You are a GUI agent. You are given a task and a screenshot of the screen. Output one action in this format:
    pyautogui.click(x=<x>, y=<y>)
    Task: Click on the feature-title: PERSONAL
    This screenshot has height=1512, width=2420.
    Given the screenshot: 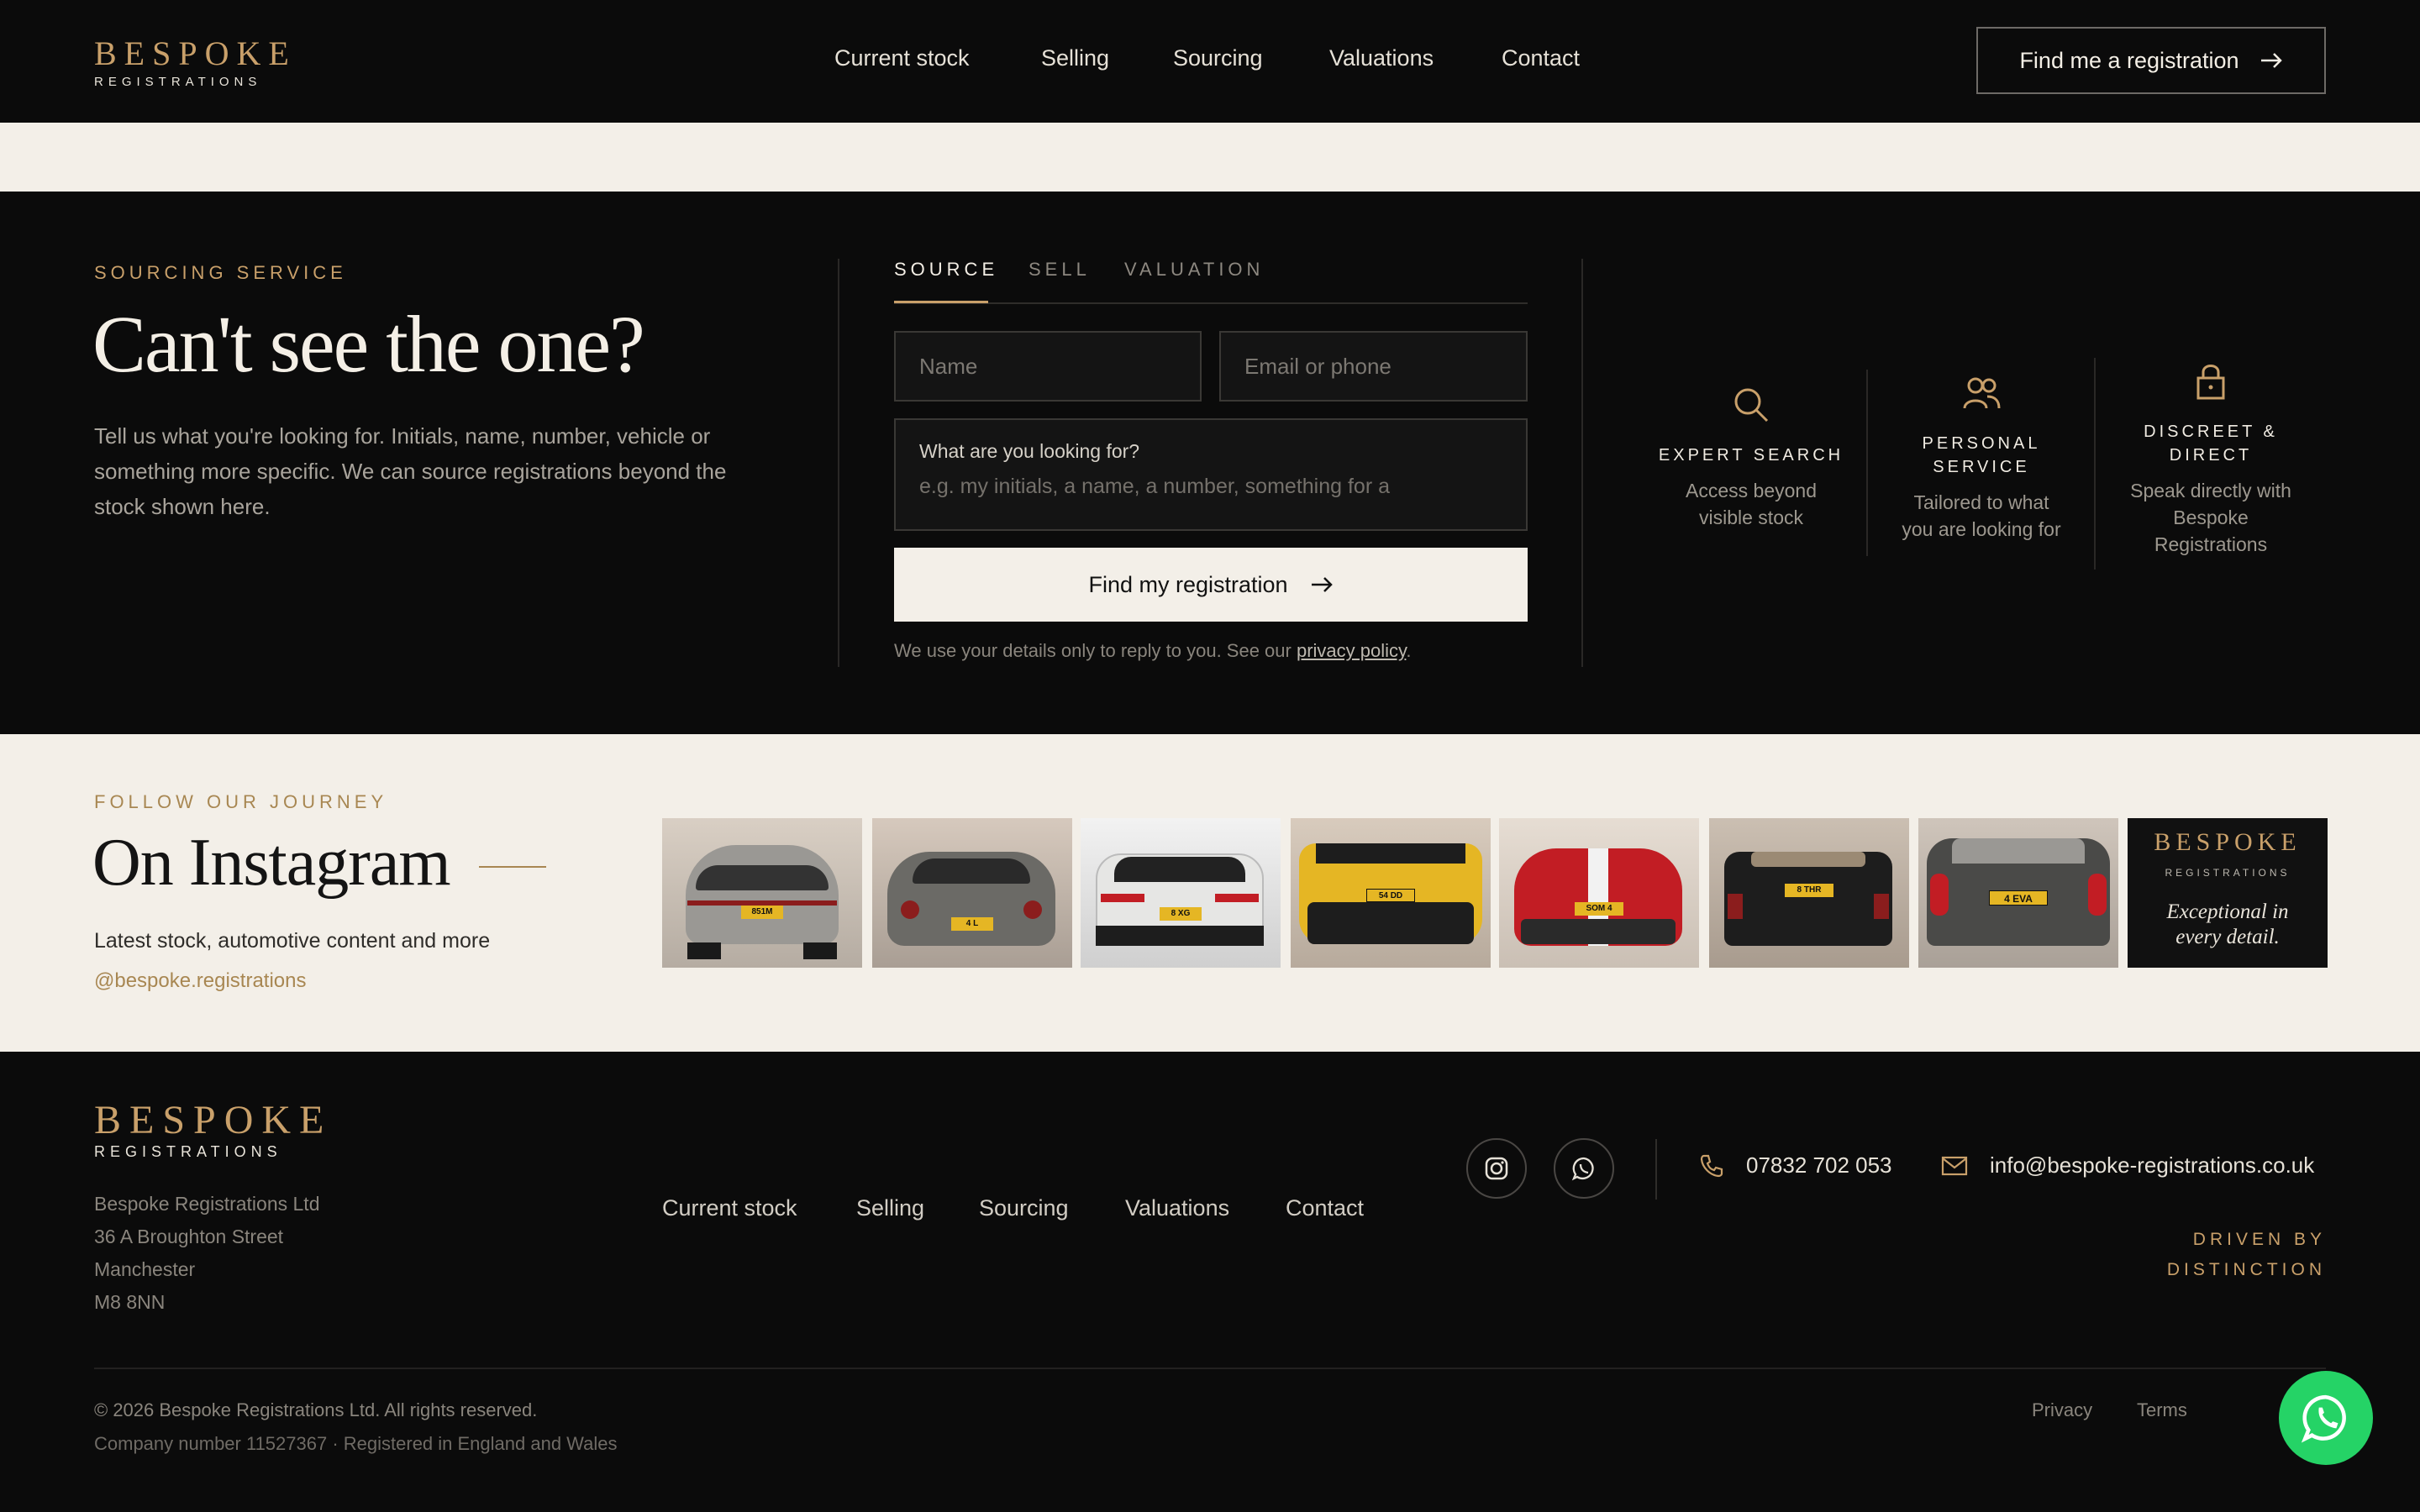 What is the action you would take?
    pyautogui.click(x=1982, y=443)
    